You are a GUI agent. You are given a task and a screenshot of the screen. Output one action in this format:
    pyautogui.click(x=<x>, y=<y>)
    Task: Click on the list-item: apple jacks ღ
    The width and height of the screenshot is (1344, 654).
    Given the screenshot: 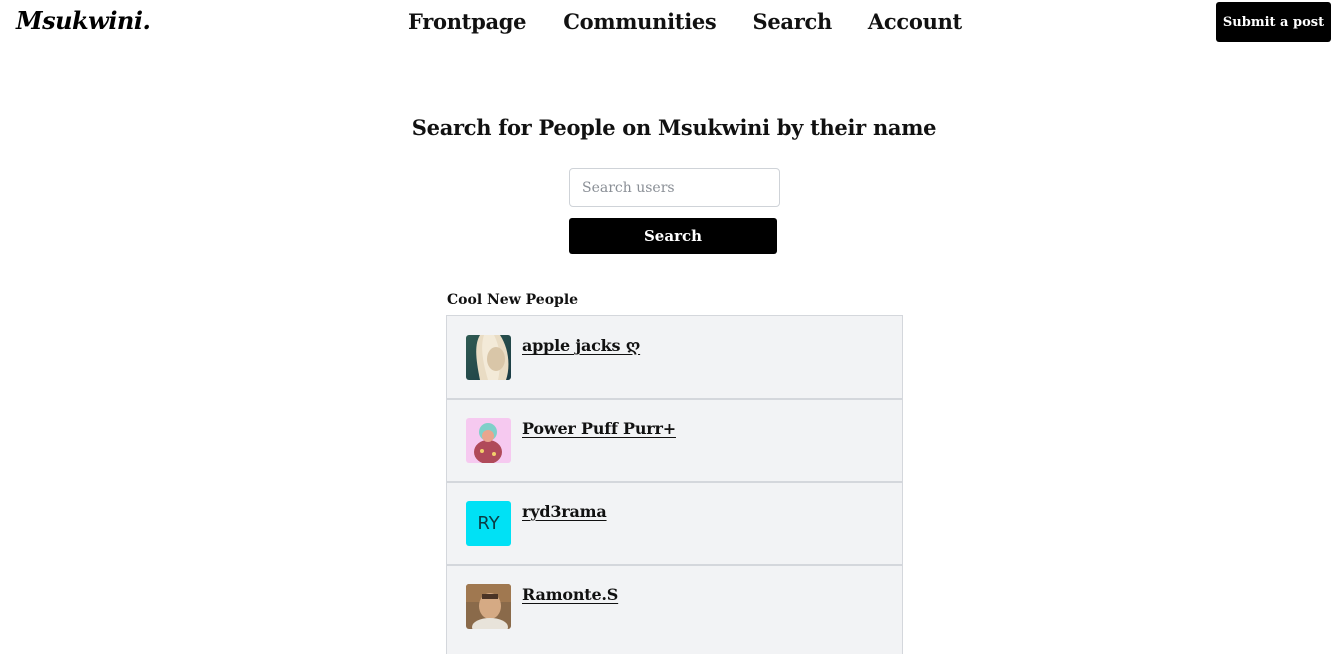 What is the action you would take?
    pyautogui.click(x=674, y=356)
    